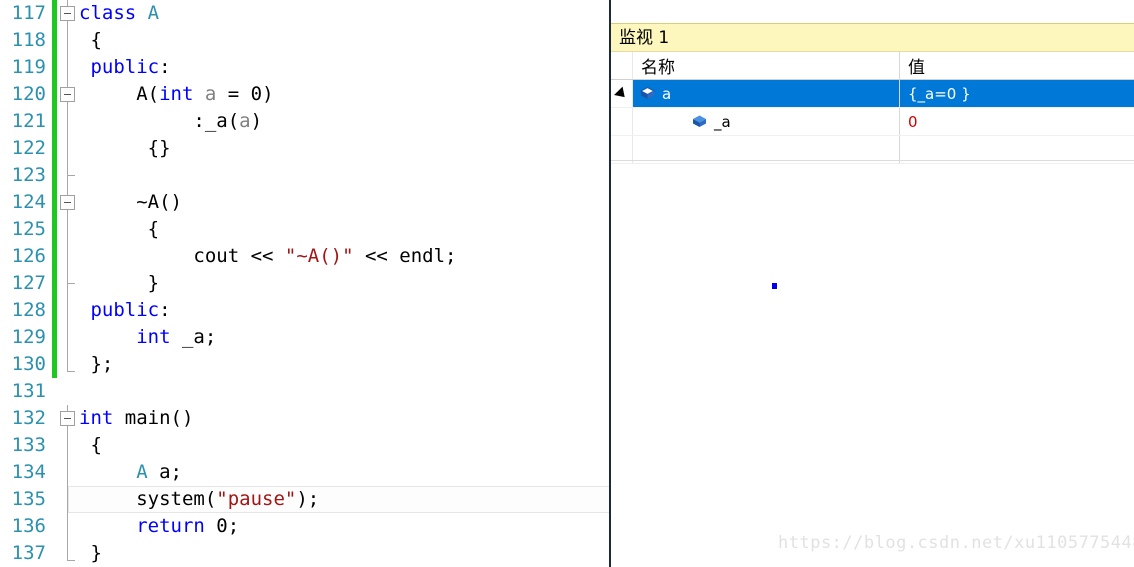 This screenshot has width=1134, height=567. I want to click on code-line: 122 {}, so click(305, 148).